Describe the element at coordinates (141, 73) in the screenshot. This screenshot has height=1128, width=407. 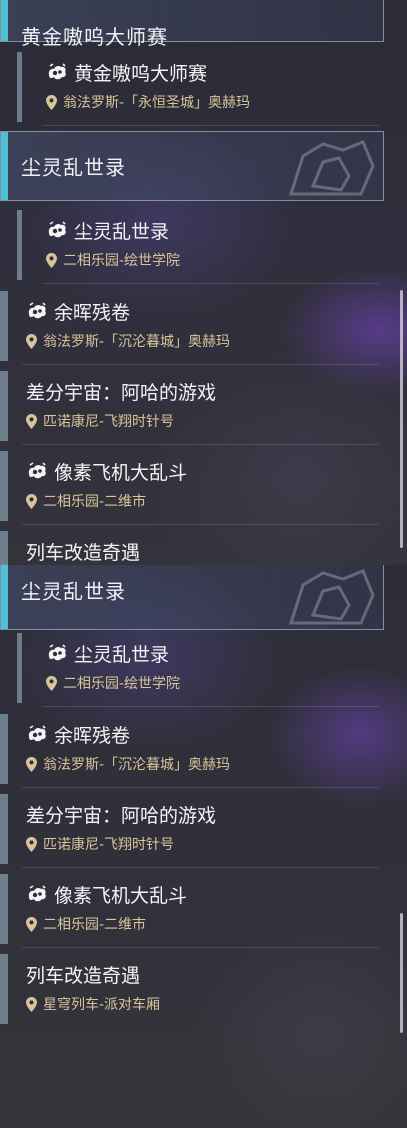
I see `item-name: 黄金嗷呜大师赛` at that location.